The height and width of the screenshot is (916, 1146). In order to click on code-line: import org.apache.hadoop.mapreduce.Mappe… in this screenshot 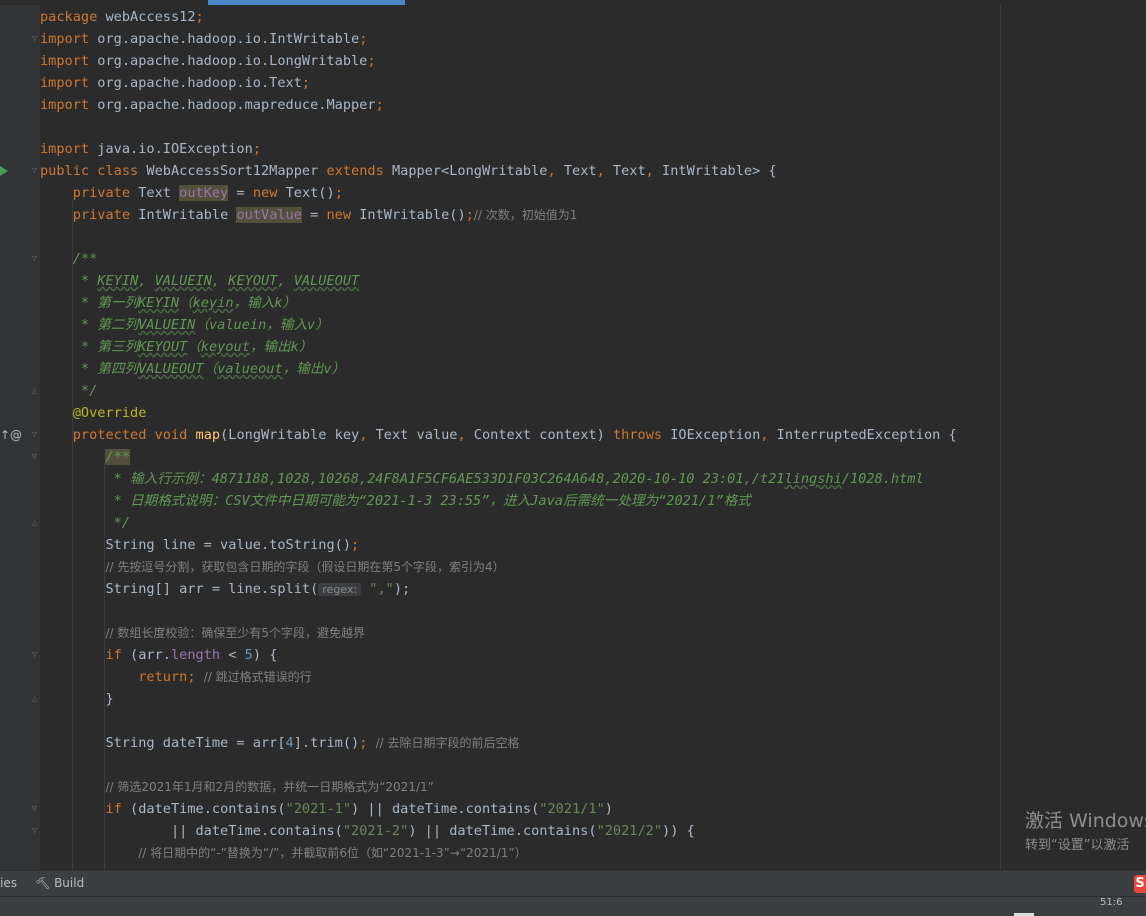, I will do `click(212, 105)`.